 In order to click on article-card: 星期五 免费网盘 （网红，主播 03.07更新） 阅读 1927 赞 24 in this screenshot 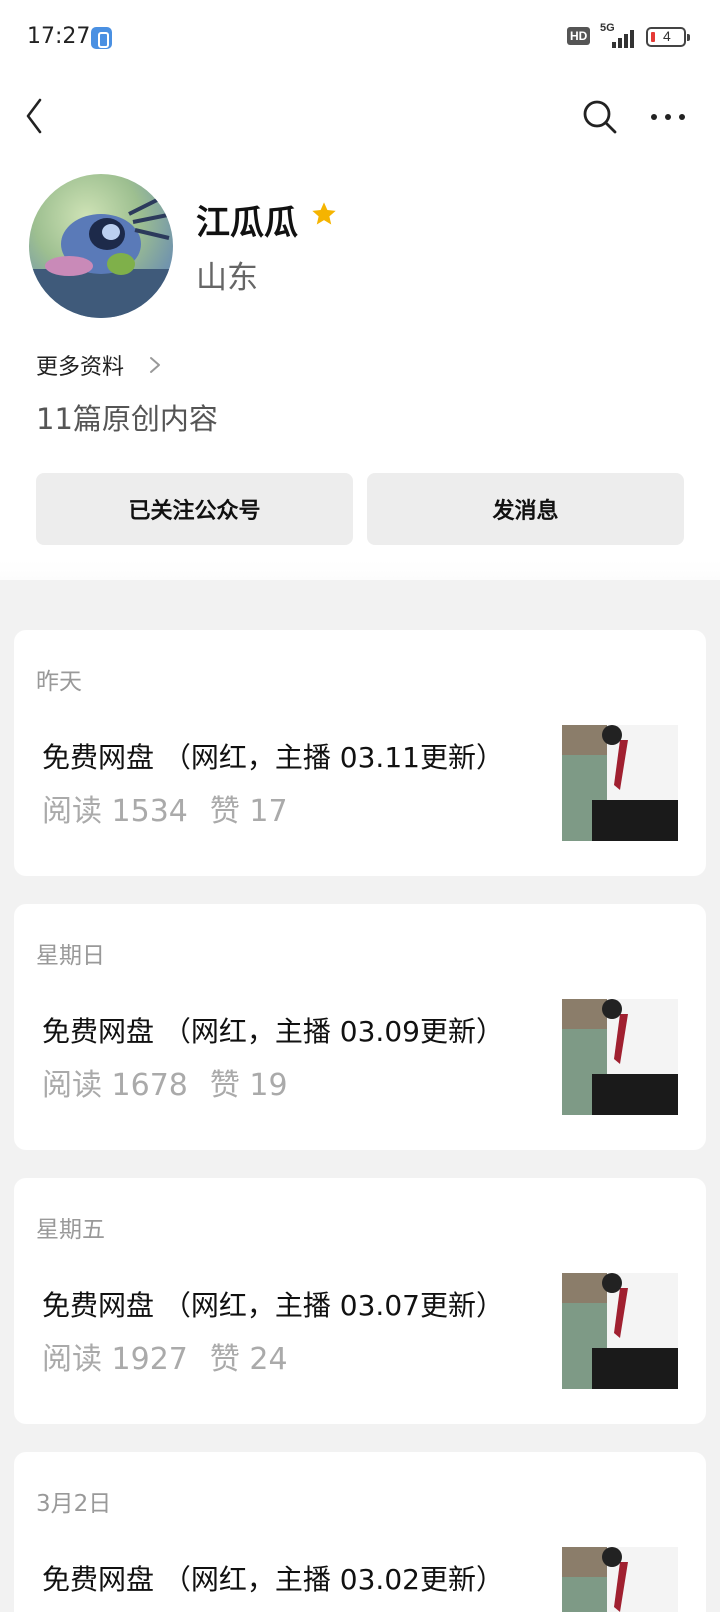, I will do `click(360, 1301)`.